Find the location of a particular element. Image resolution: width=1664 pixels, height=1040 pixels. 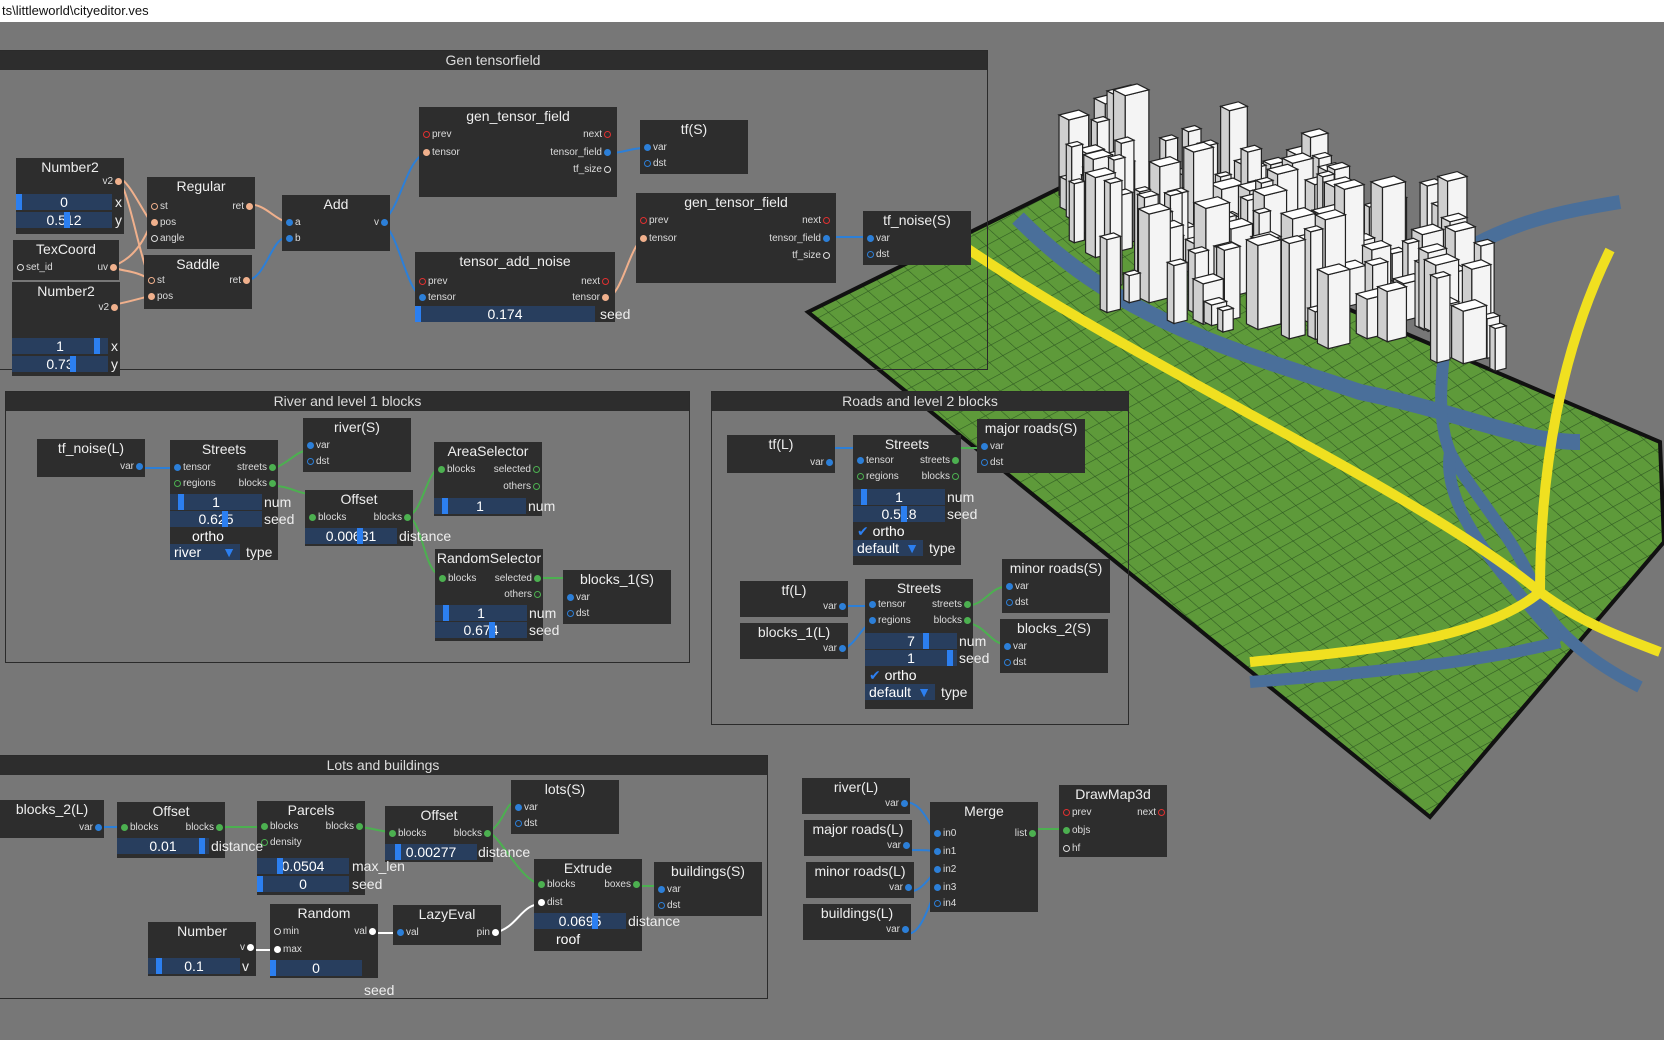

node-major-roads-s: major roads(S) var dst is located at coordinates (1031, 446).